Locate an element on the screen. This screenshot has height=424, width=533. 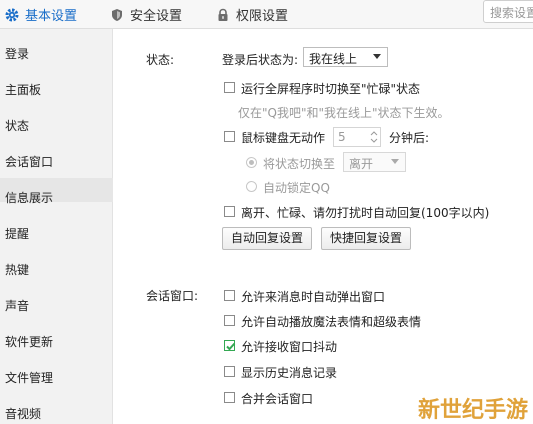
auto-popup-label: 允许来消息时自动弹出窗口 is located at coordinates (313, 297).